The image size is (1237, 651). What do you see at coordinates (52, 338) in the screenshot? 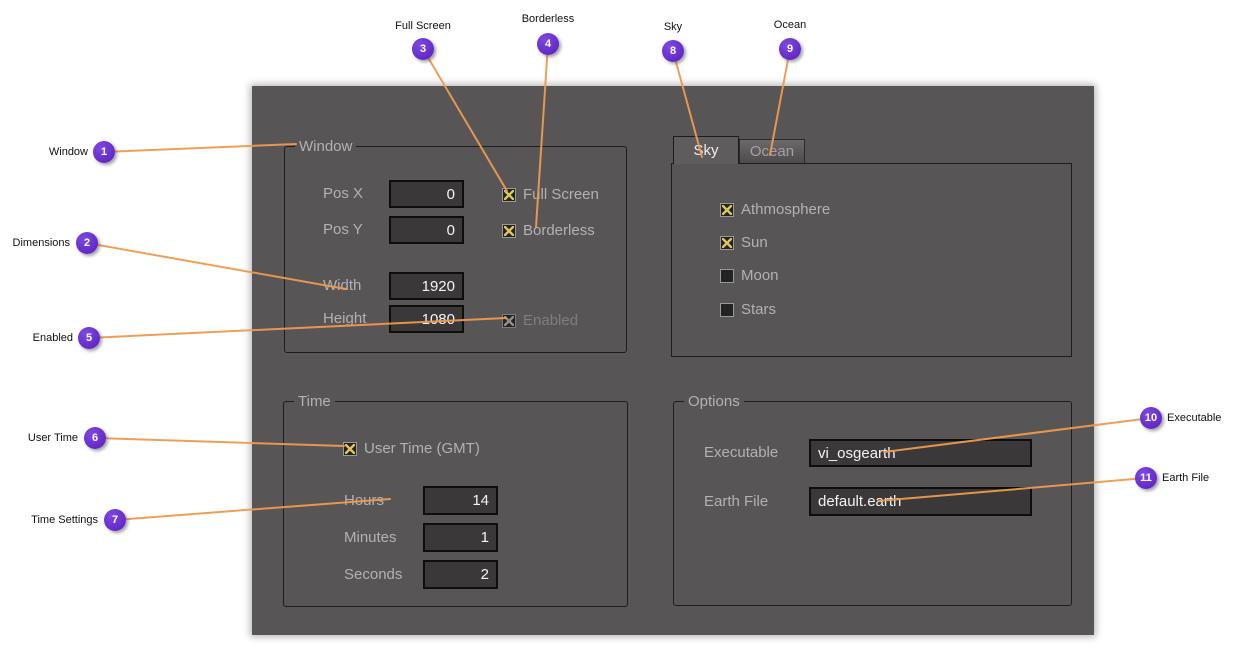
I see `callout-label-enabled: Enabled` at bounding box center [52, 338].